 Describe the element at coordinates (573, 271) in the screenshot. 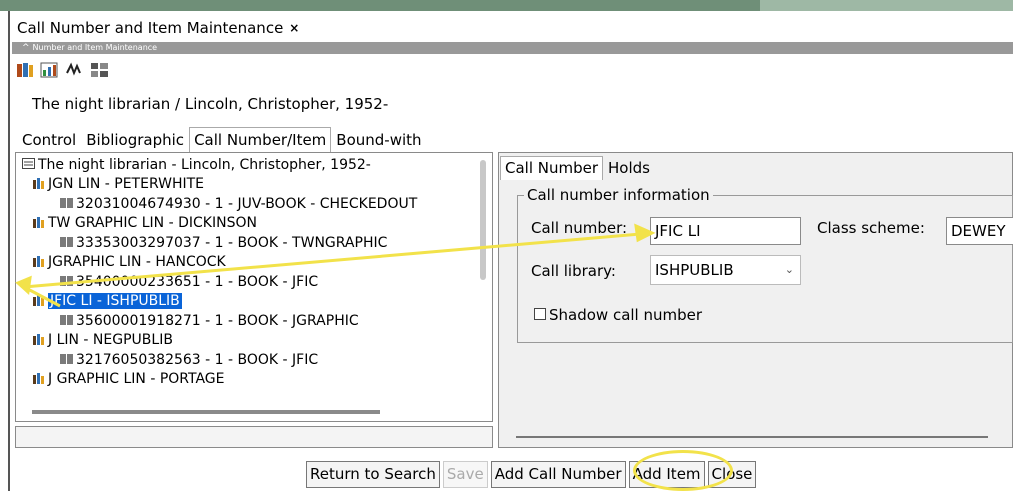

I see `call-library-label: Call library:` at that location.